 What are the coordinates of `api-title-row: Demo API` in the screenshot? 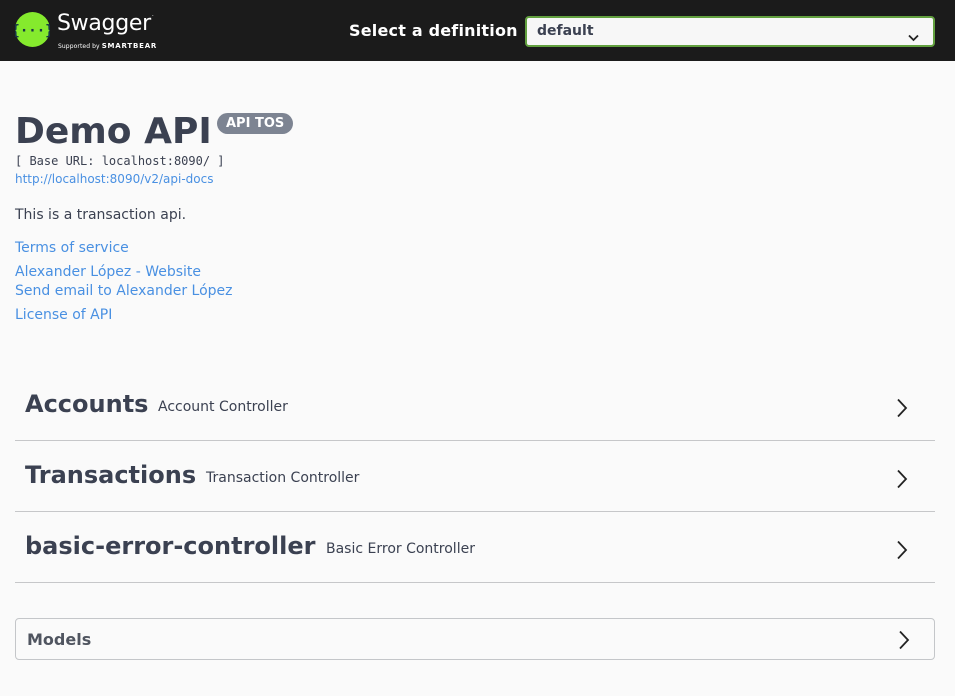 It's located at (113, 132).